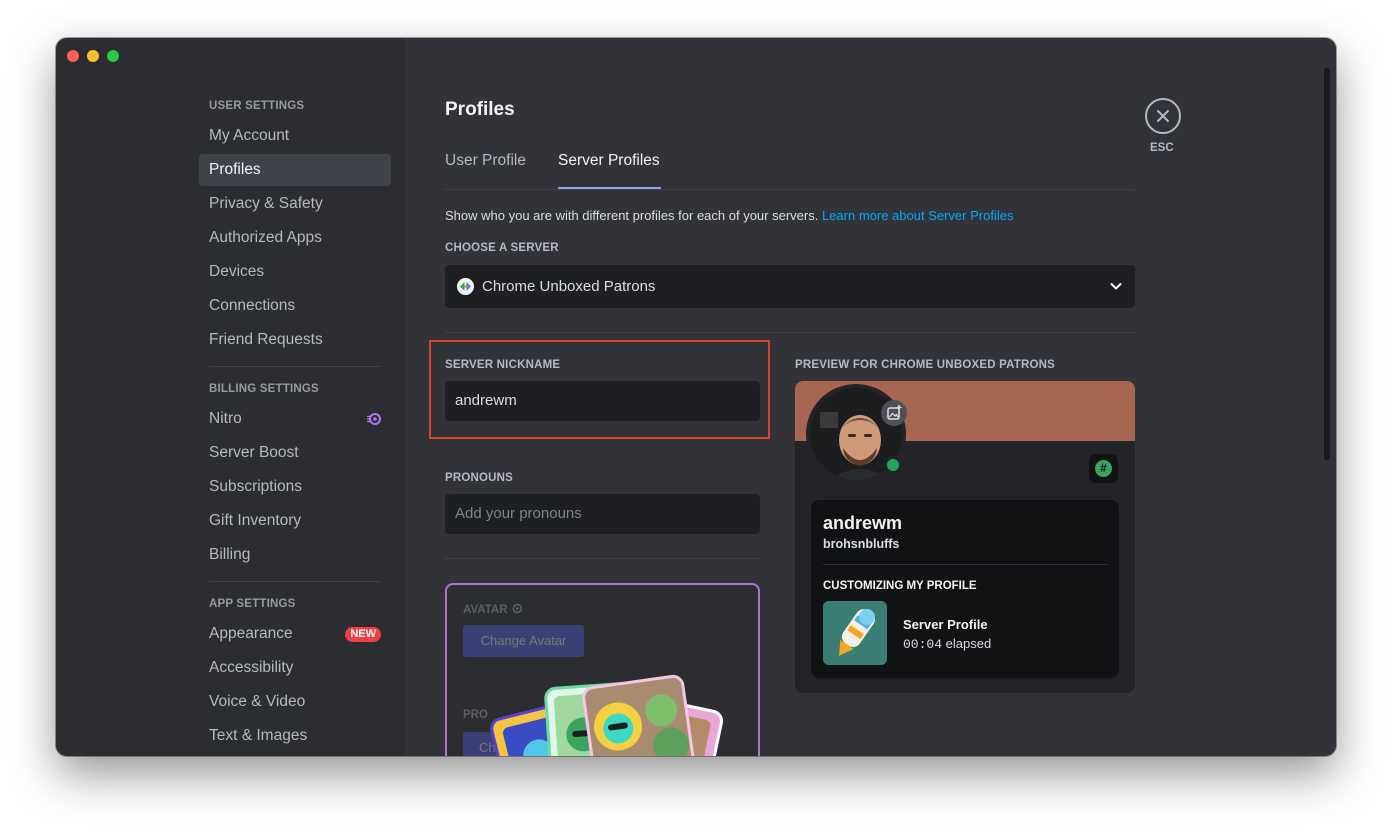 This screenshot has height=831, width=1392. What do you see at coordinates (479, 478) in the screenshot?
I see `pronouns-label: PRONOUNS` at bounding box center [479, 478].